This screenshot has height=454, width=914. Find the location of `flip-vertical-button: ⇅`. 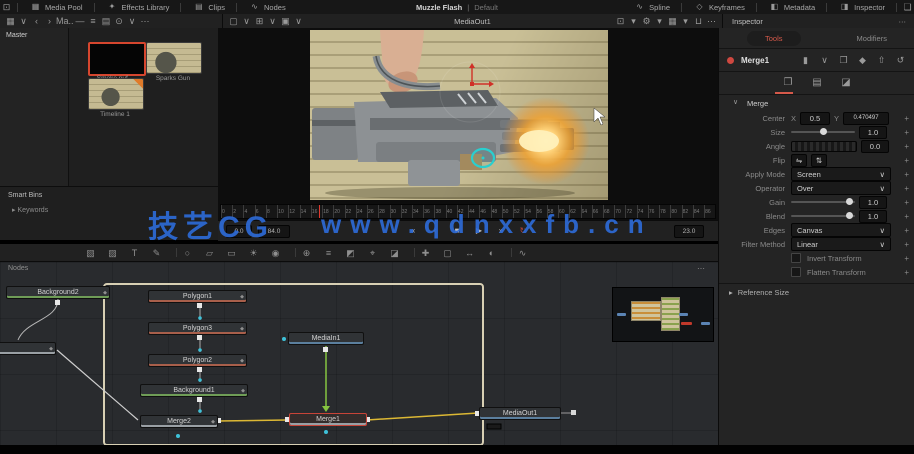

flip-vertical-button: ⇅ is located at coordinates (819, 160).